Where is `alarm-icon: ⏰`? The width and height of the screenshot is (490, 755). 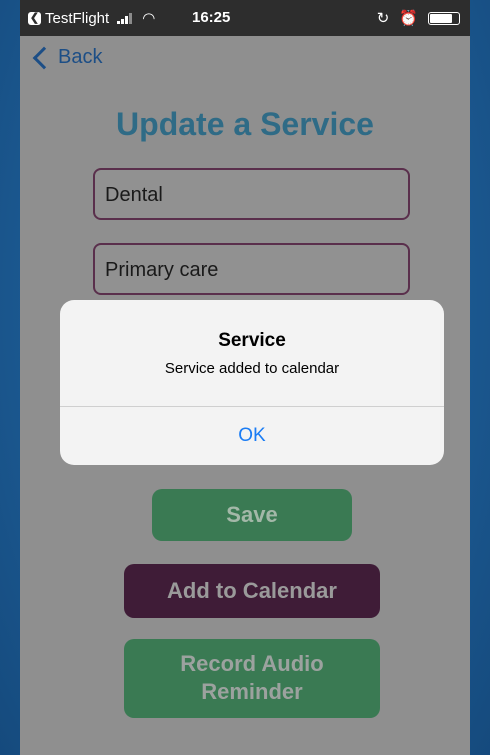 alarm-icon: ⏰ is located at coordinates (408, 18).